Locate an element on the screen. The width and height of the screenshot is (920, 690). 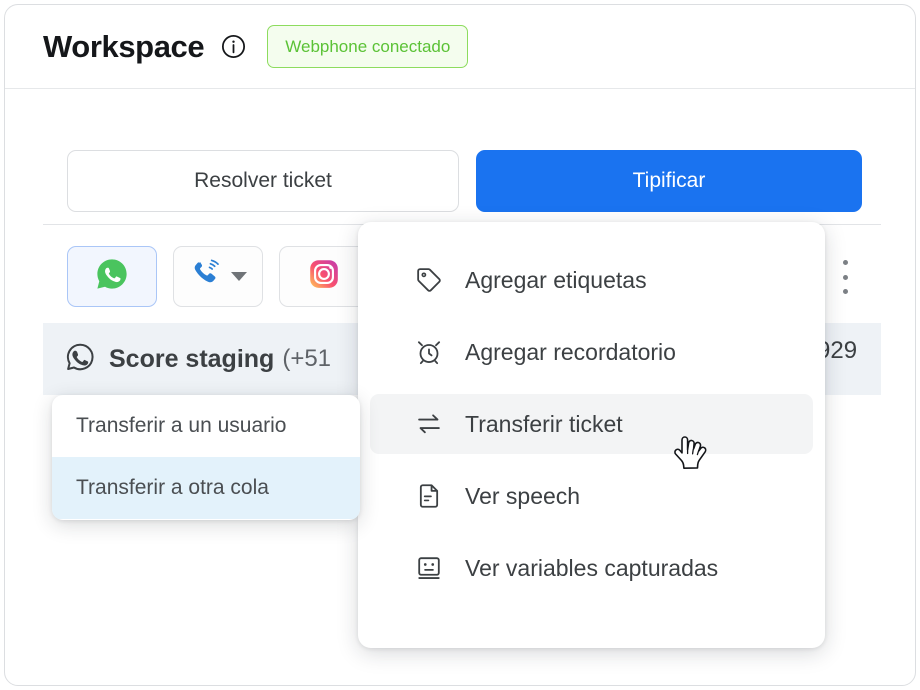
document-icon is located at coordinates (429, 496).